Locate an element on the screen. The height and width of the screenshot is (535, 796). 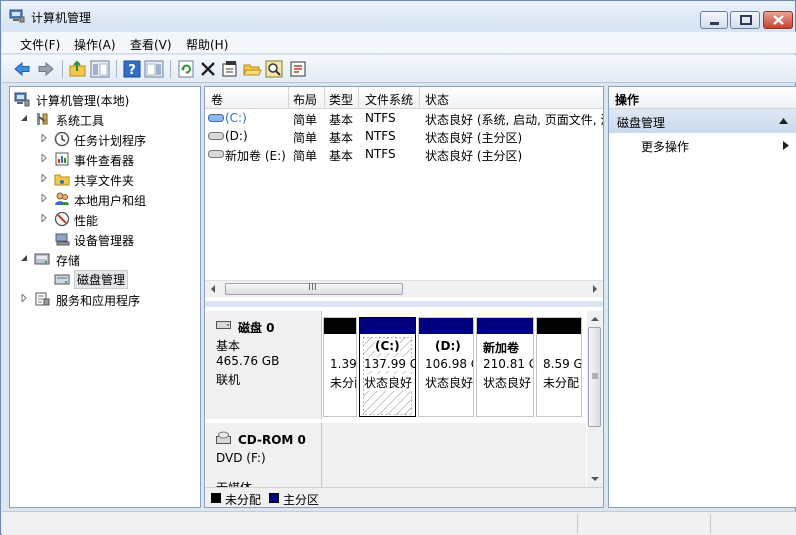
scroll-right-icon is located at coordinates (595, 289).